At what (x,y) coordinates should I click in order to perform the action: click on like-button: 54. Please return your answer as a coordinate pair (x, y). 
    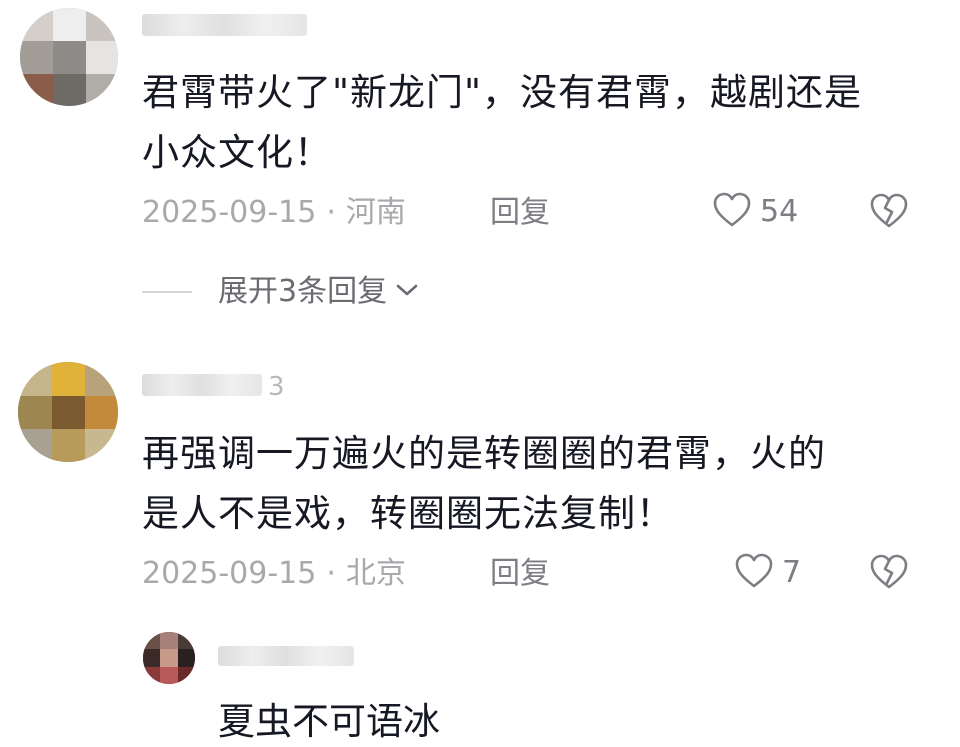
    Looking at the image, I should click on (755, 212).